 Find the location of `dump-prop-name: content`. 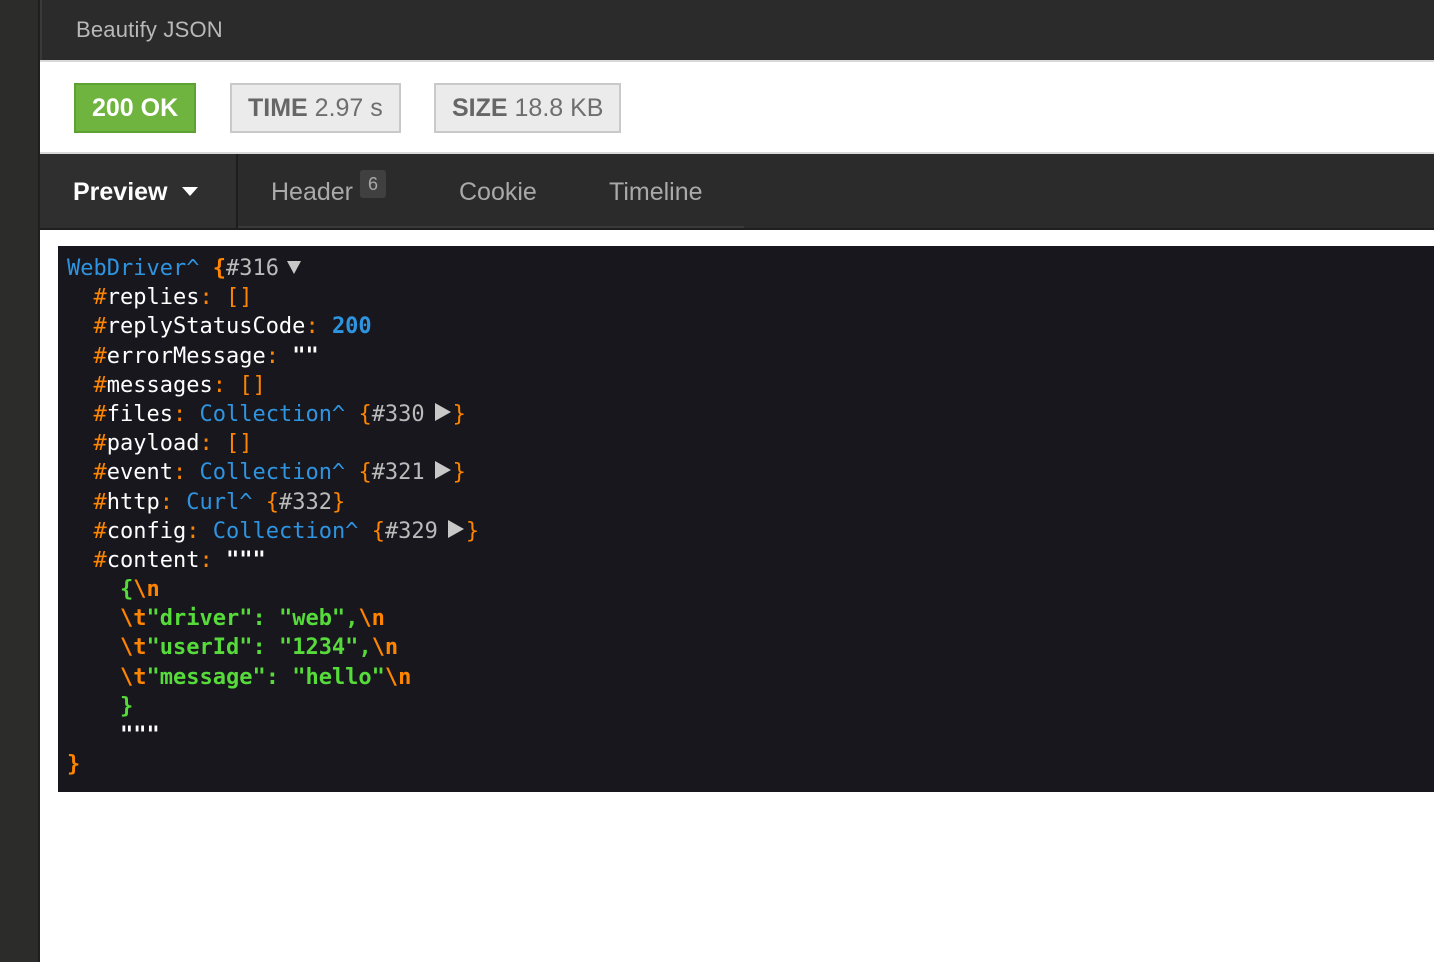

dump-prop-name: content is located at coordinates (153, 560).